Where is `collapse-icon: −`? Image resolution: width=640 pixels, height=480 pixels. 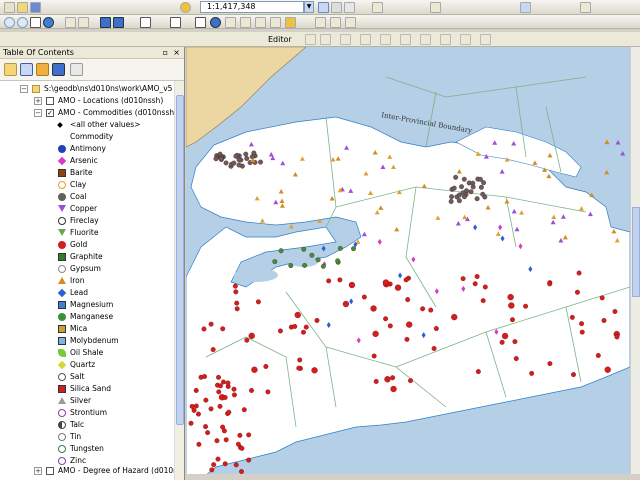 collapse-icon: − is located at coordinates (38, 113).